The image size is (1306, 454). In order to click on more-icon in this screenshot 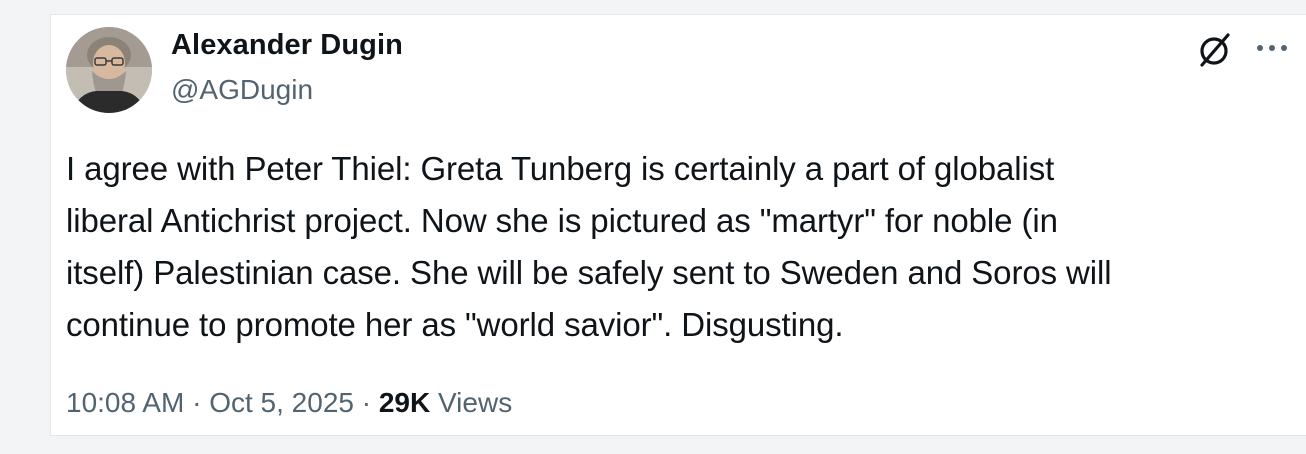, I will do `click(1272, 48)`.